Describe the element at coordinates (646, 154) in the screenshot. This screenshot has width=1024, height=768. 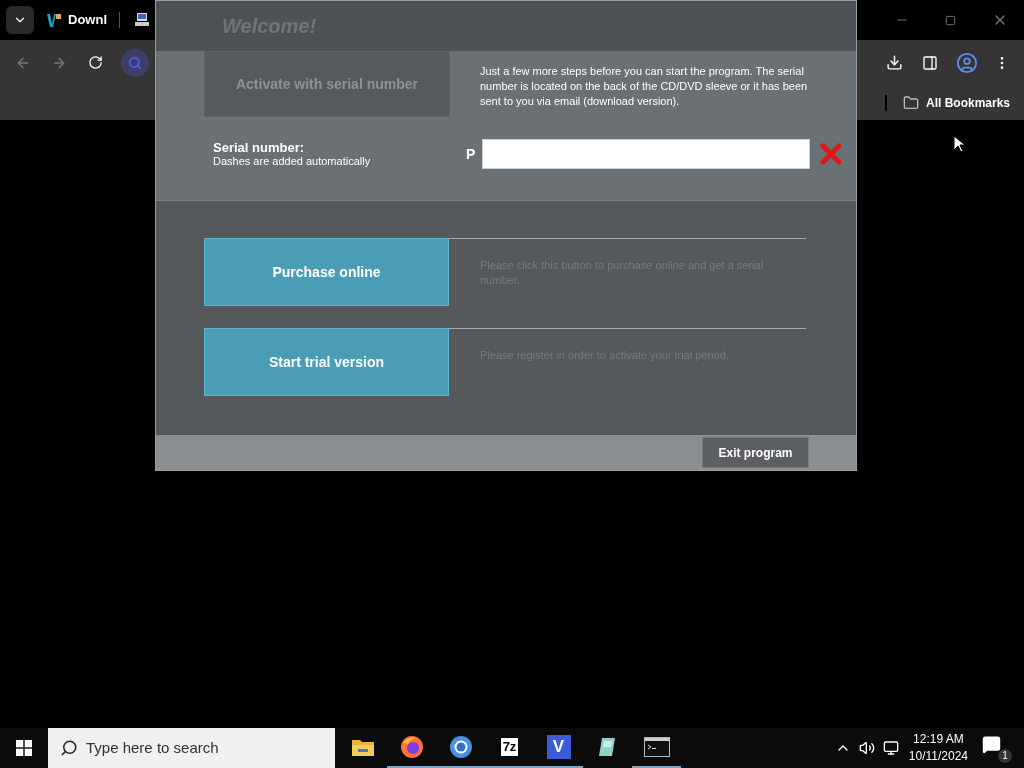
I see `serial-number-field` at that location.